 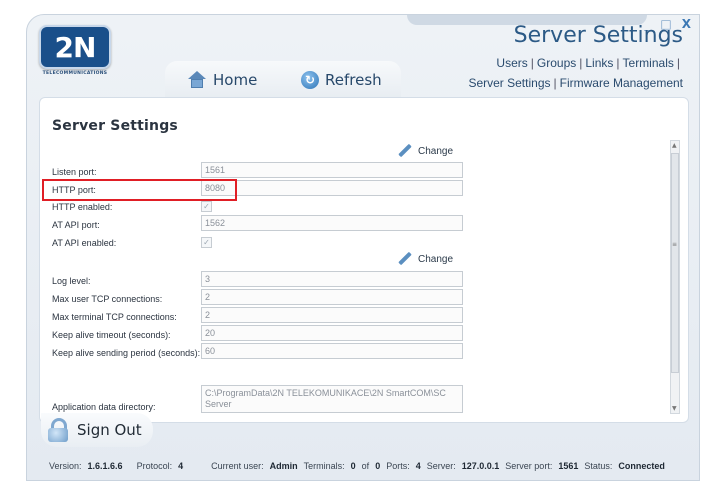 I want to click on refresh-icon: ↻, so click(x=310, y=80).